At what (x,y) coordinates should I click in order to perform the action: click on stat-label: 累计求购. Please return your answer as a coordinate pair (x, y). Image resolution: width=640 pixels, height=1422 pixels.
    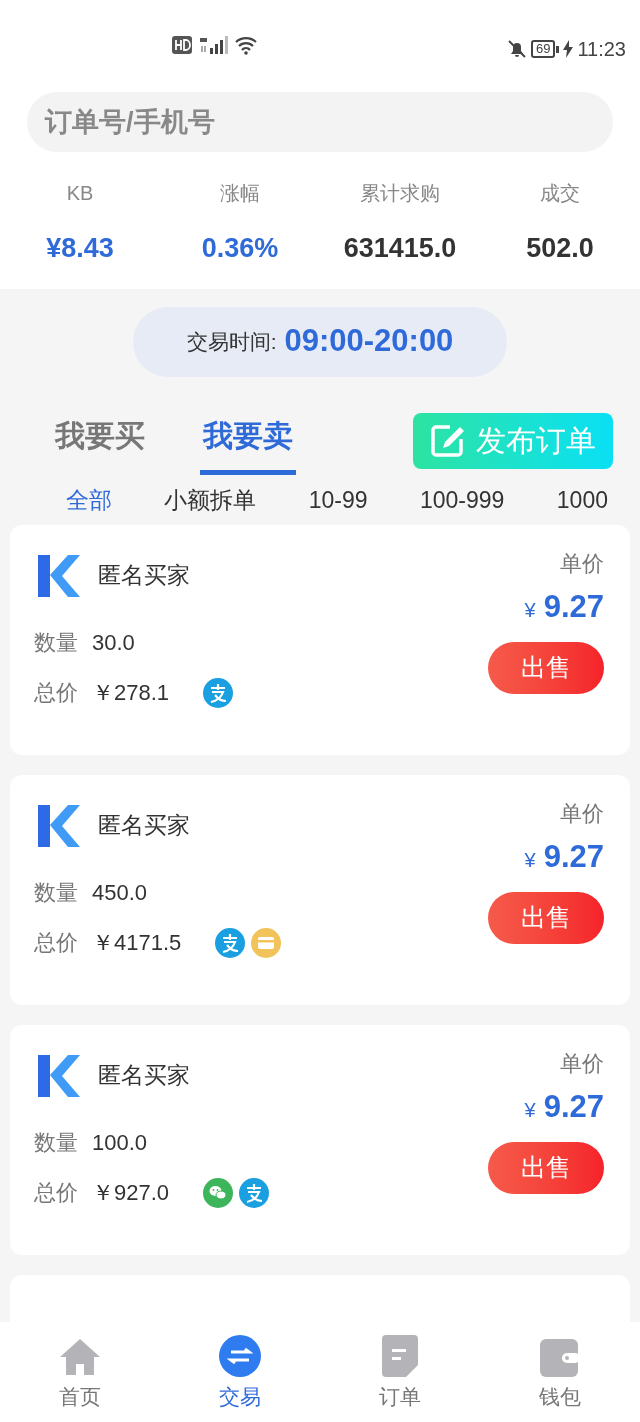
    Looking at the image, I should click on (400, 193).